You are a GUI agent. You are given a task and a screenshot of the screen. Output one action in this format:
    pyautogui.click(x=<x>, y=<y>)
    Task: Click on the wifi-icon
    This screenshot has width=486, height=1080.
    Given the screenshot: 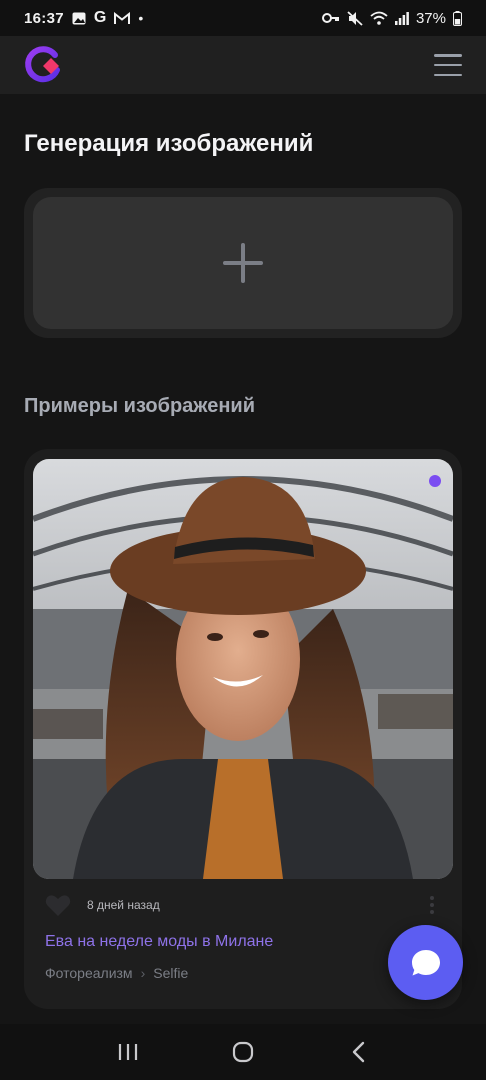 What is the action you would take?
    pyautogui.click(x=379, y=18)
    